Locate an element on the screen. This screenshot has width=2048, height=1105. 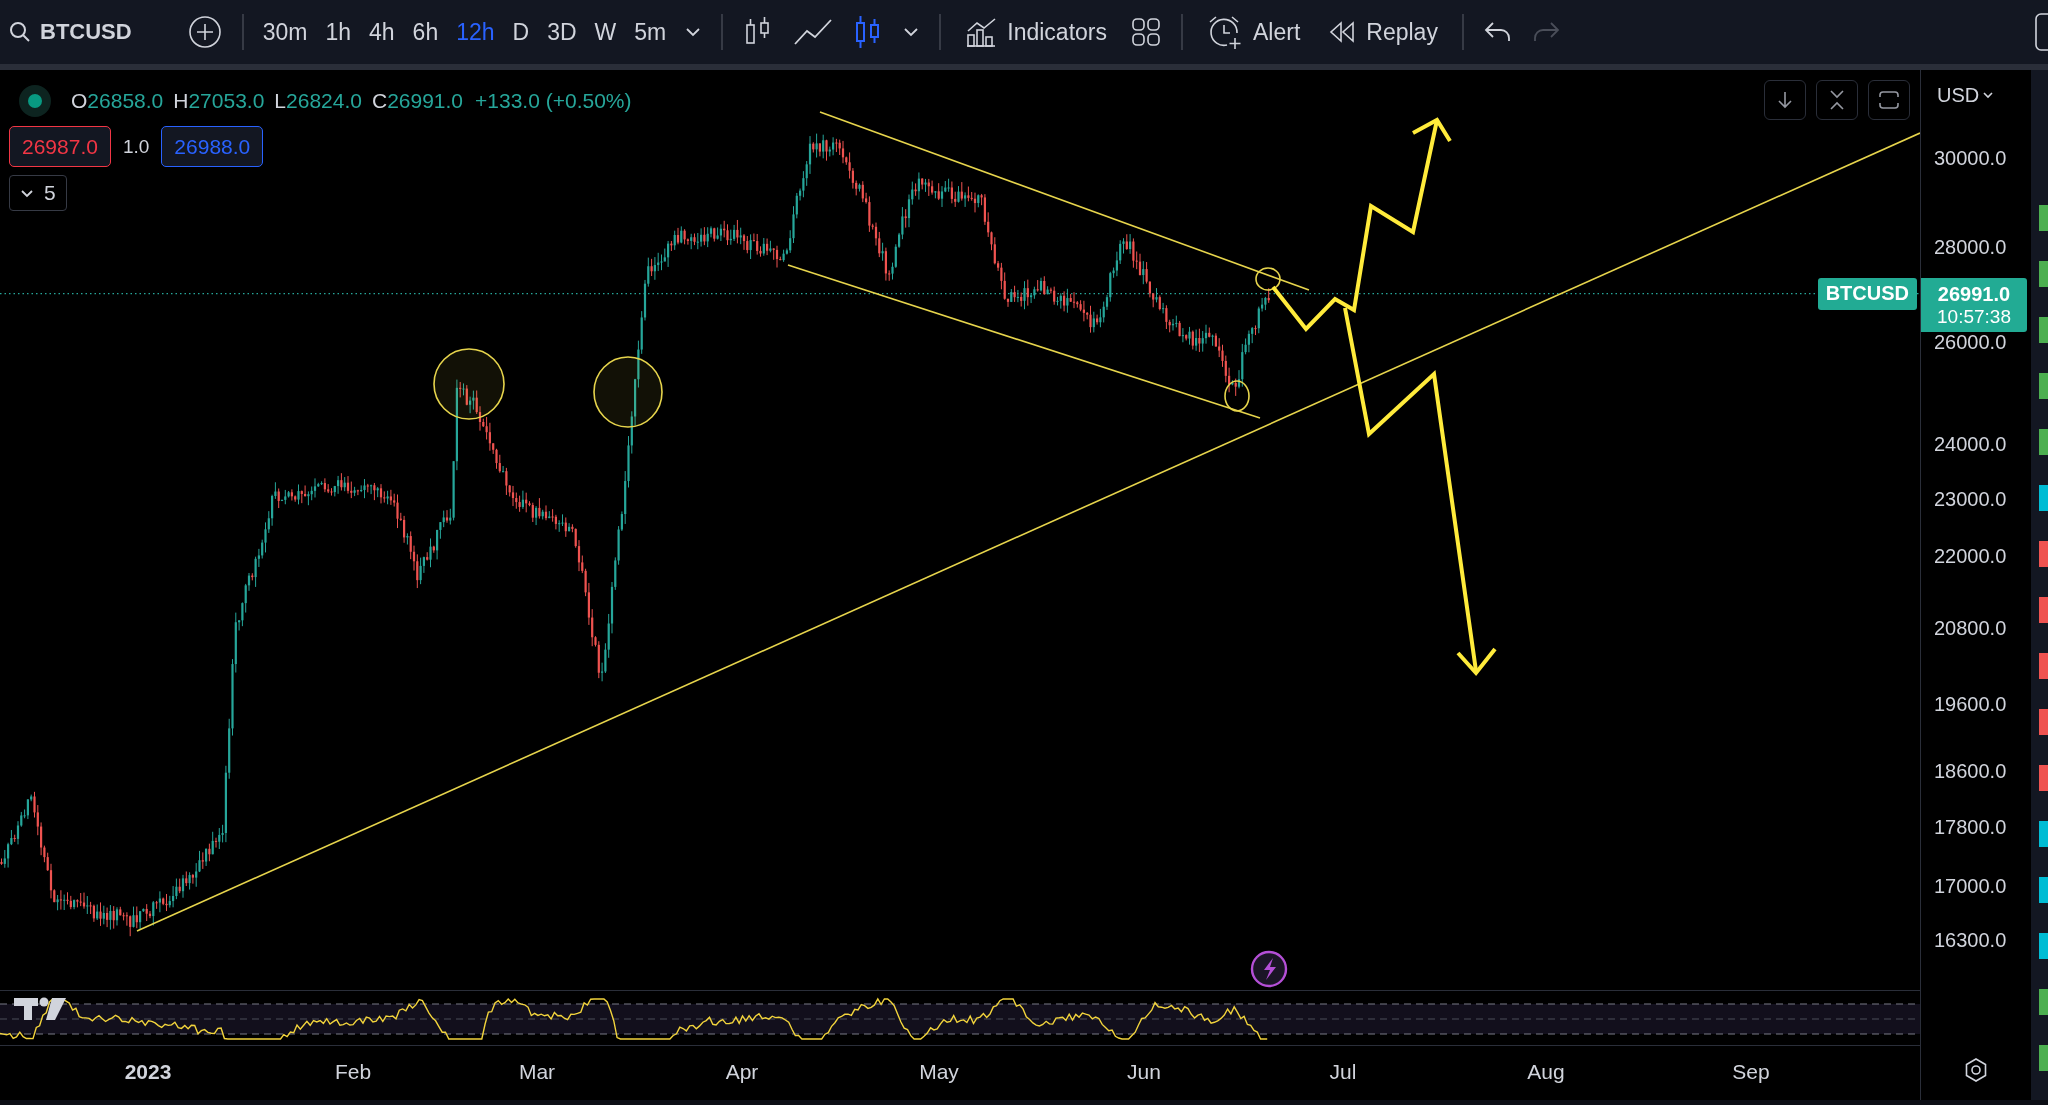
last-price: 26991.0 is located at coordinates (1974, 293).